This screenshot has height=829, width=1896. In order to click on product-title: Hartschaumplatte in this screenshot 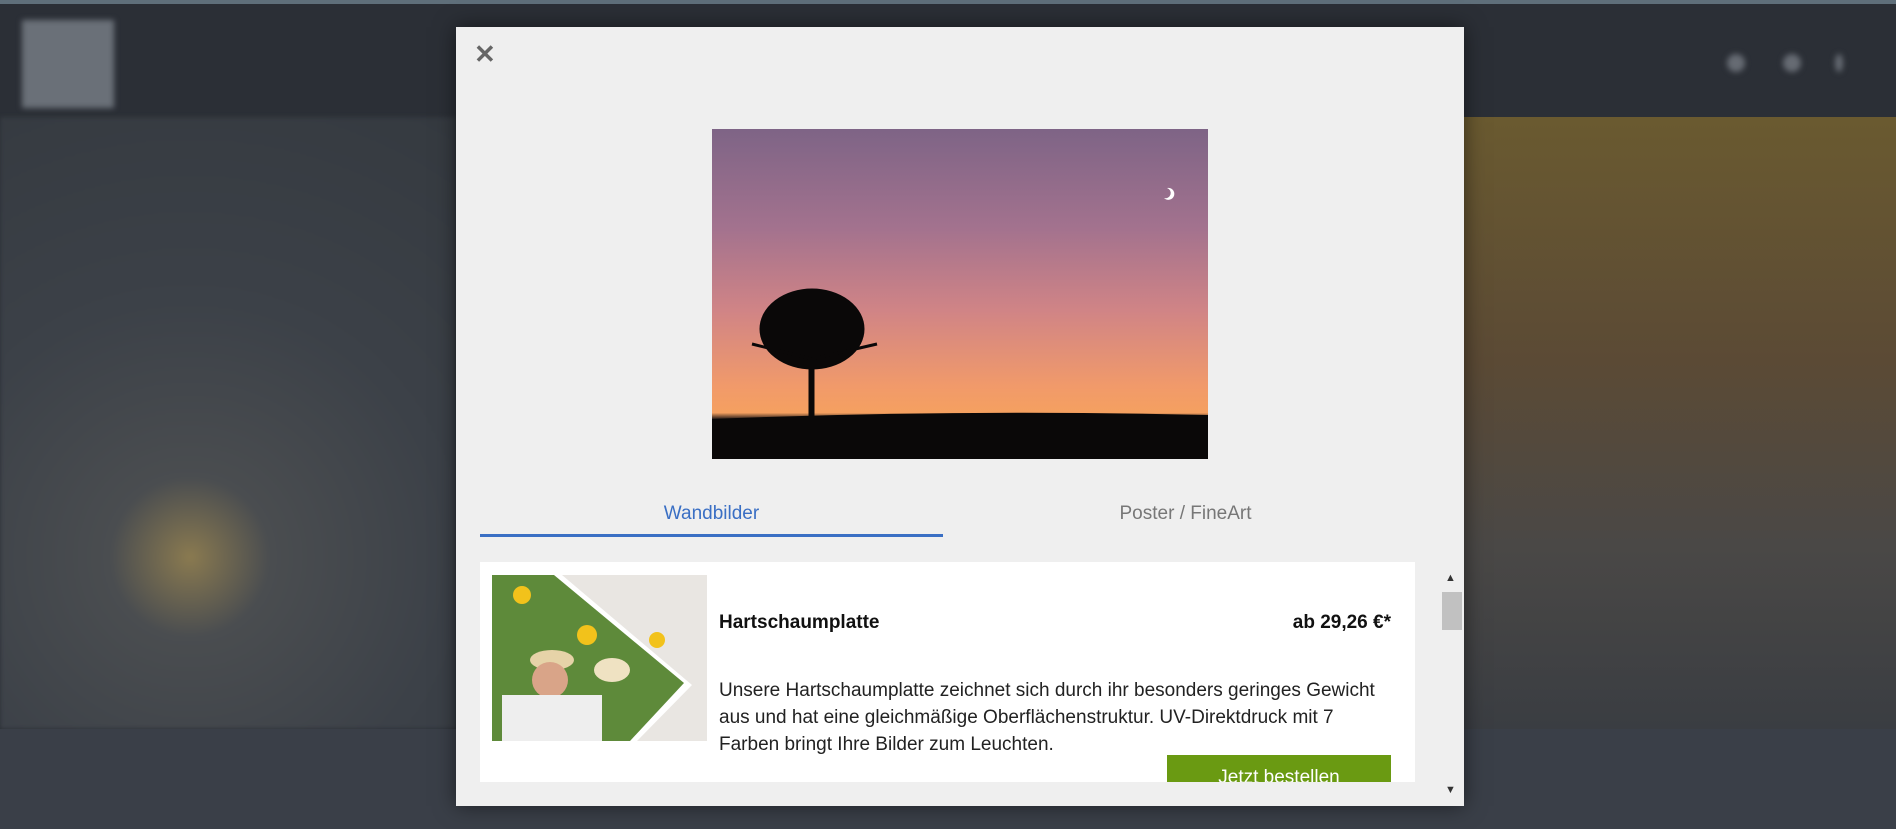, I will do `click(799, 622)`.